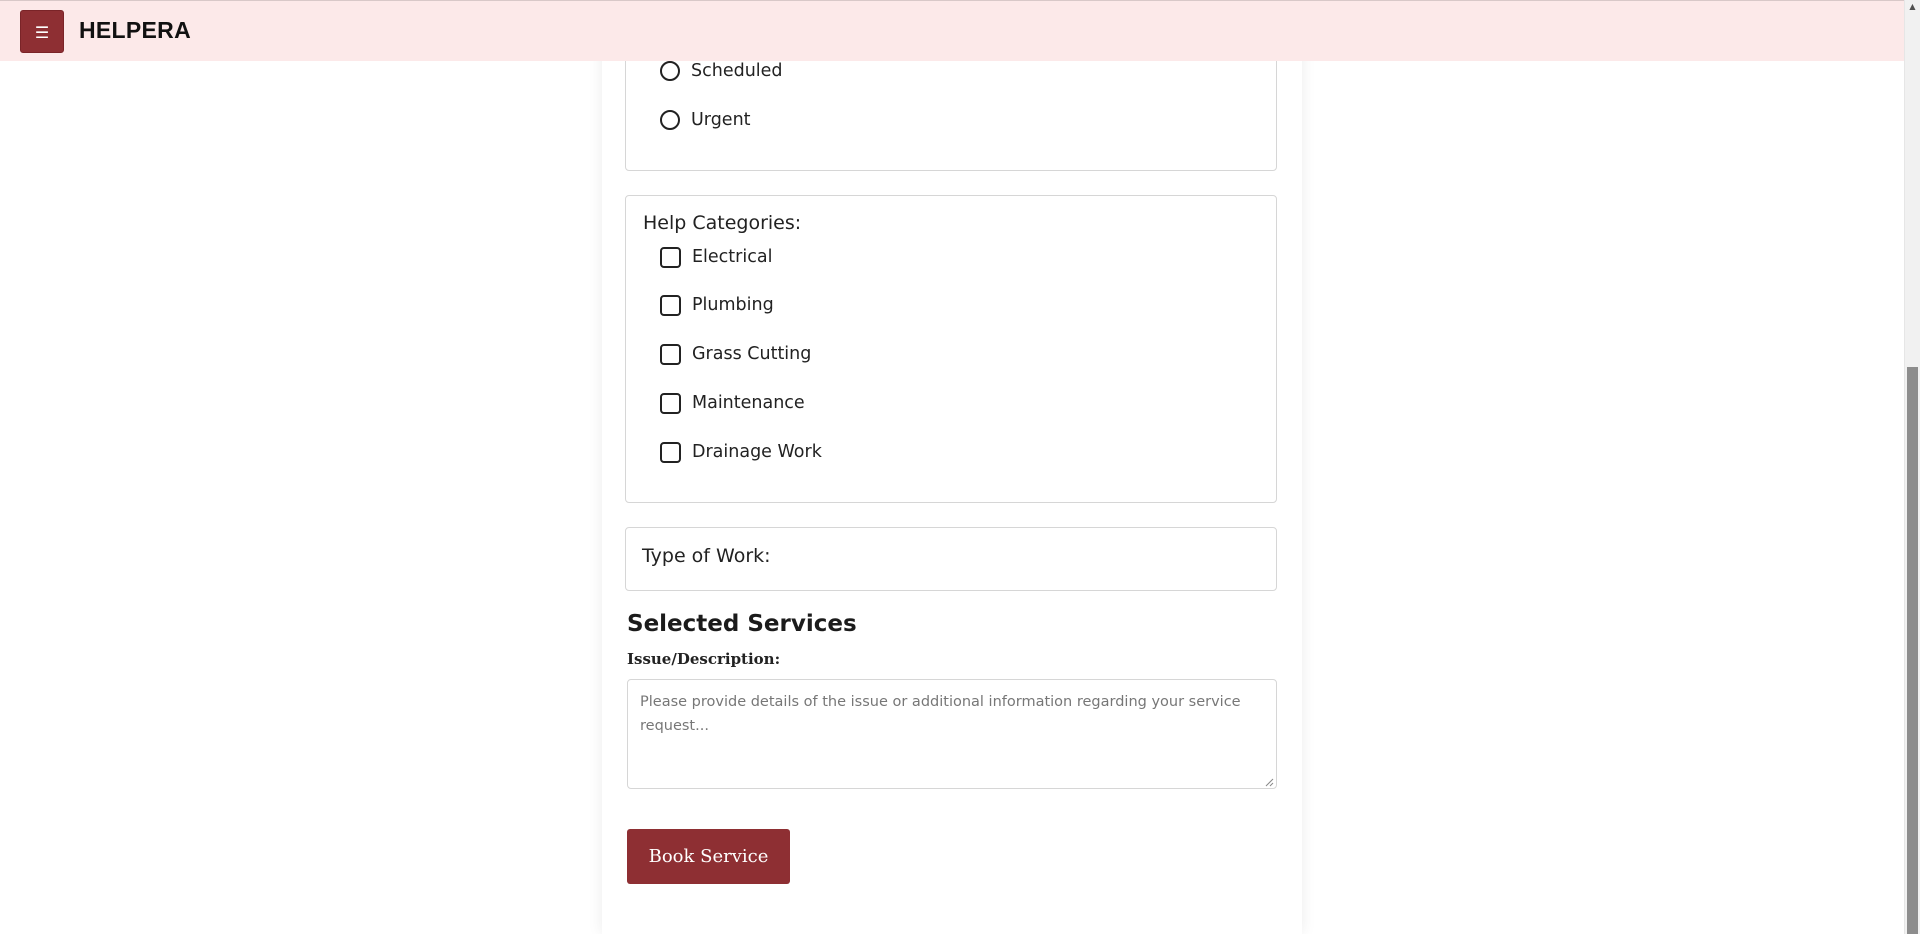 The height and width of the screenshot is (934, 1920). I want to click on issue-description-label: Issue/Description:, so click(704, 659).